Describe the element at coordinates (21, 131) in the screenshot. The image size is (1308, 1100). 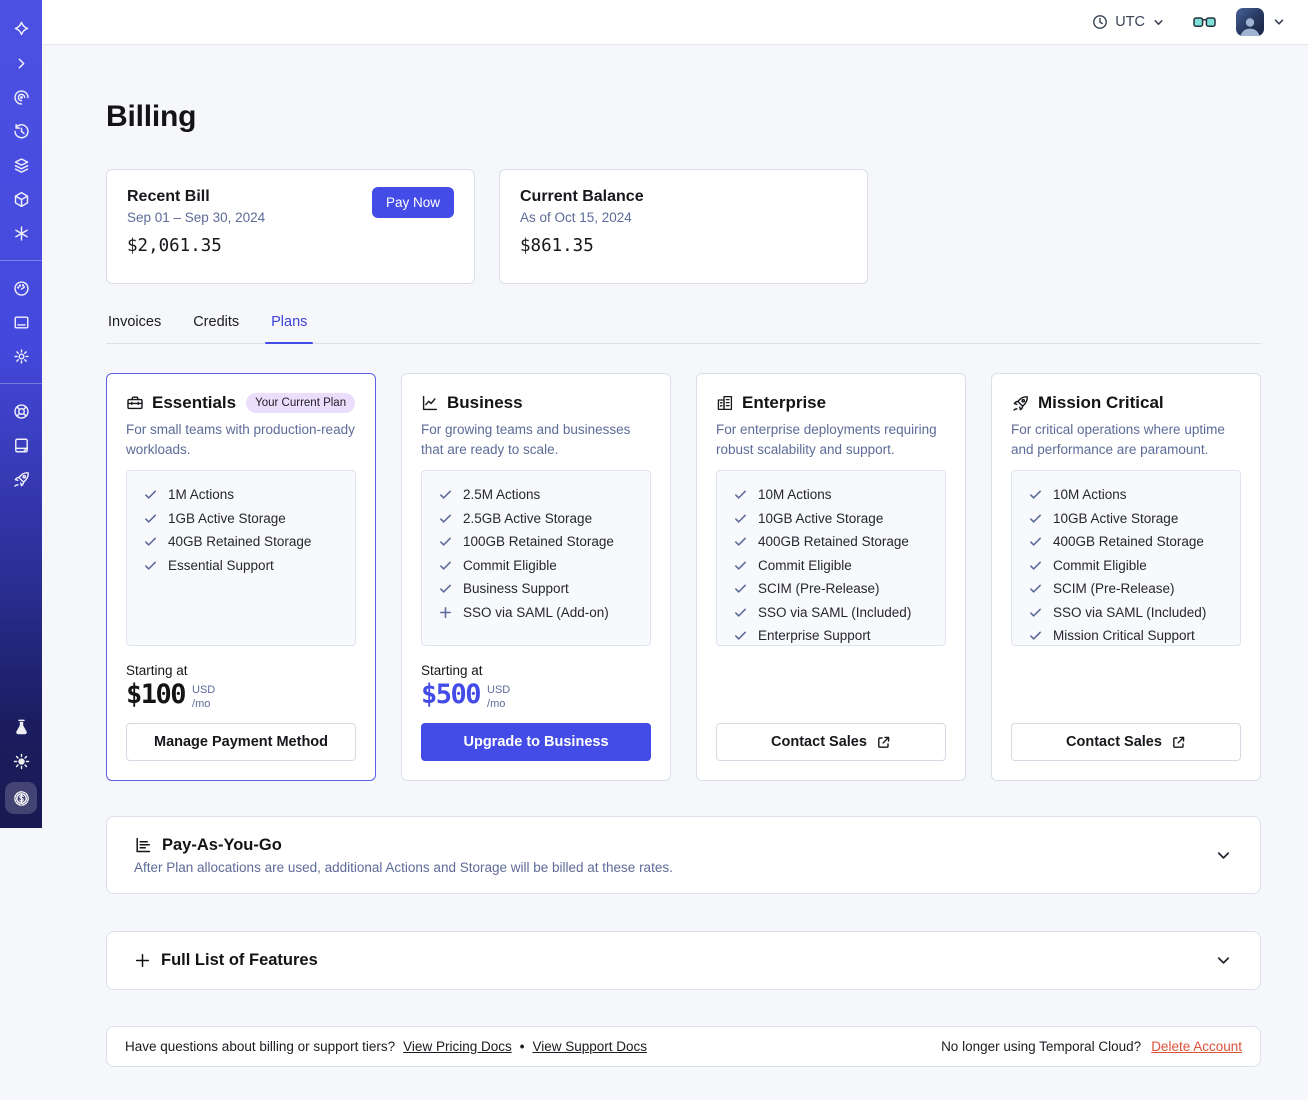
I see `sidebar-schedules-icon` at that location.